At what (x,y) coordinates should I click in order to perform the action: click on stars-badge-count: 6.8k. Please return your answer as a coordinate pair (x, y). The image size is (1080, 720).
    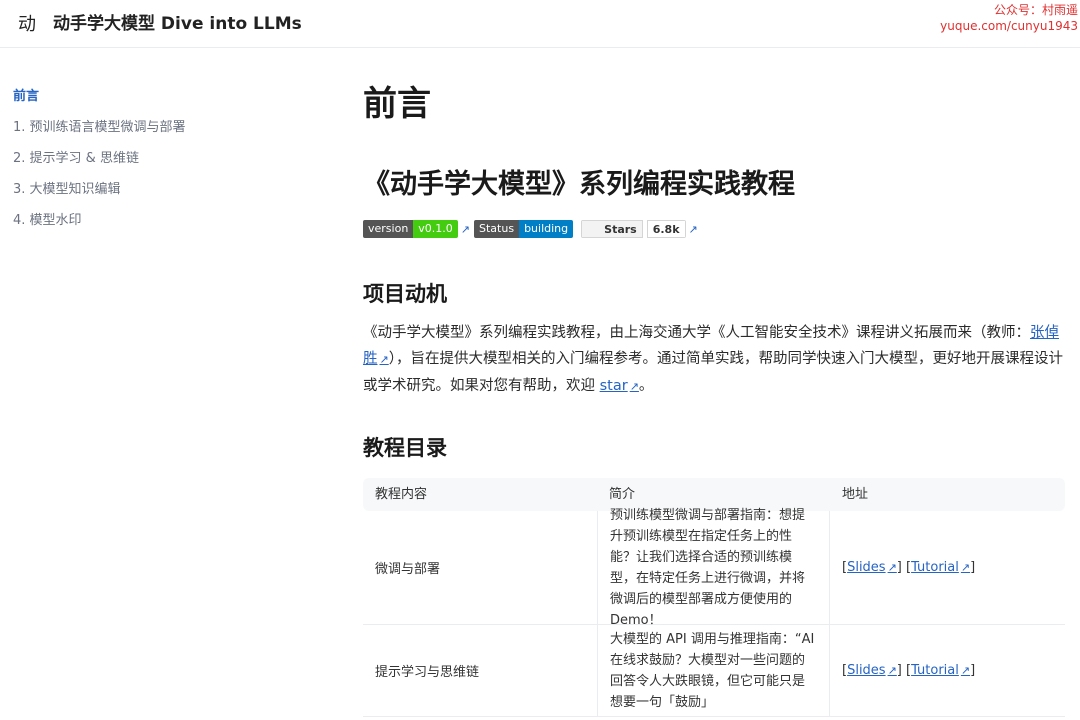
    Looking at the image, I should click on (666, 229).